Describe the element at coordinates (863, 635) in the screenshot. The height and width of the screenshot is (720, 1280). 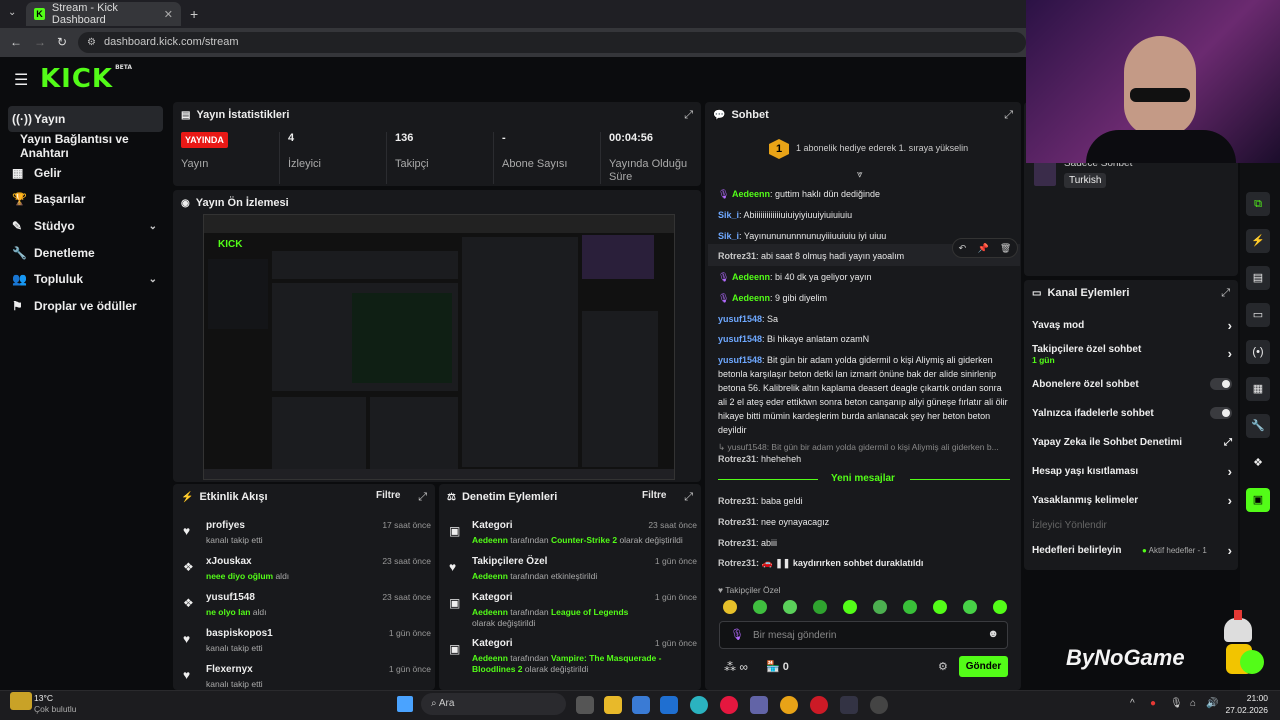
I see `chat-input: 🎙 Bir mesaj gönderin ☻` at that location.